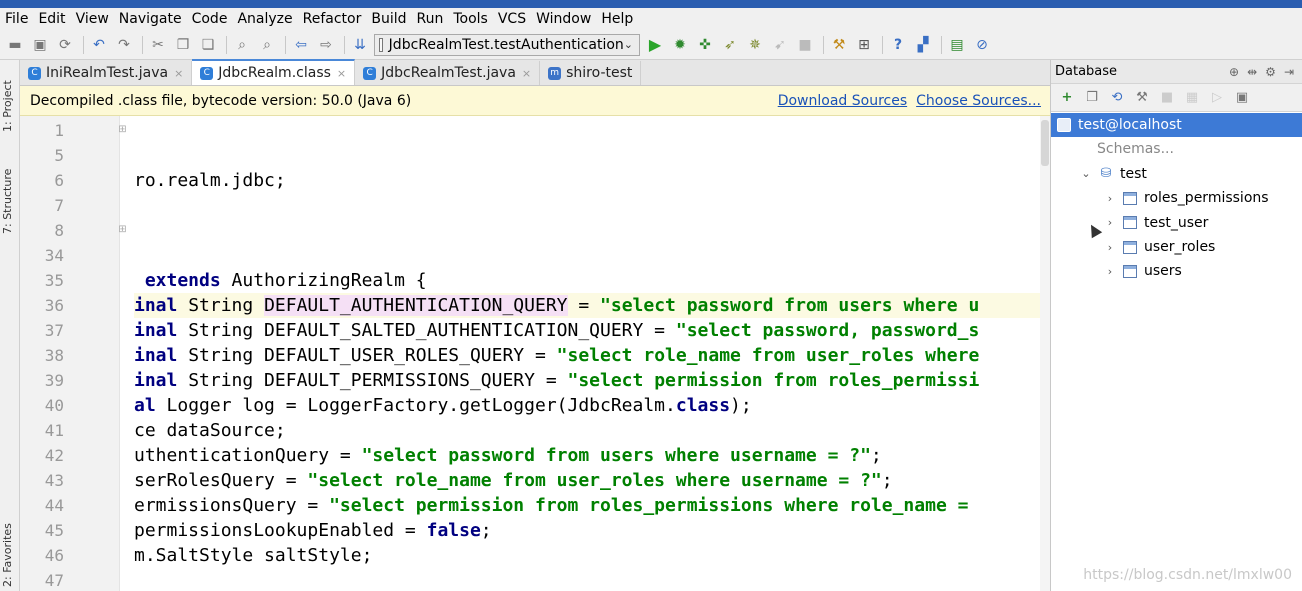  What do you see at coordinates (1117, 98) in the screenshot?
I see `refresh-icon: ⟲` at bounding box center [1117, 98].